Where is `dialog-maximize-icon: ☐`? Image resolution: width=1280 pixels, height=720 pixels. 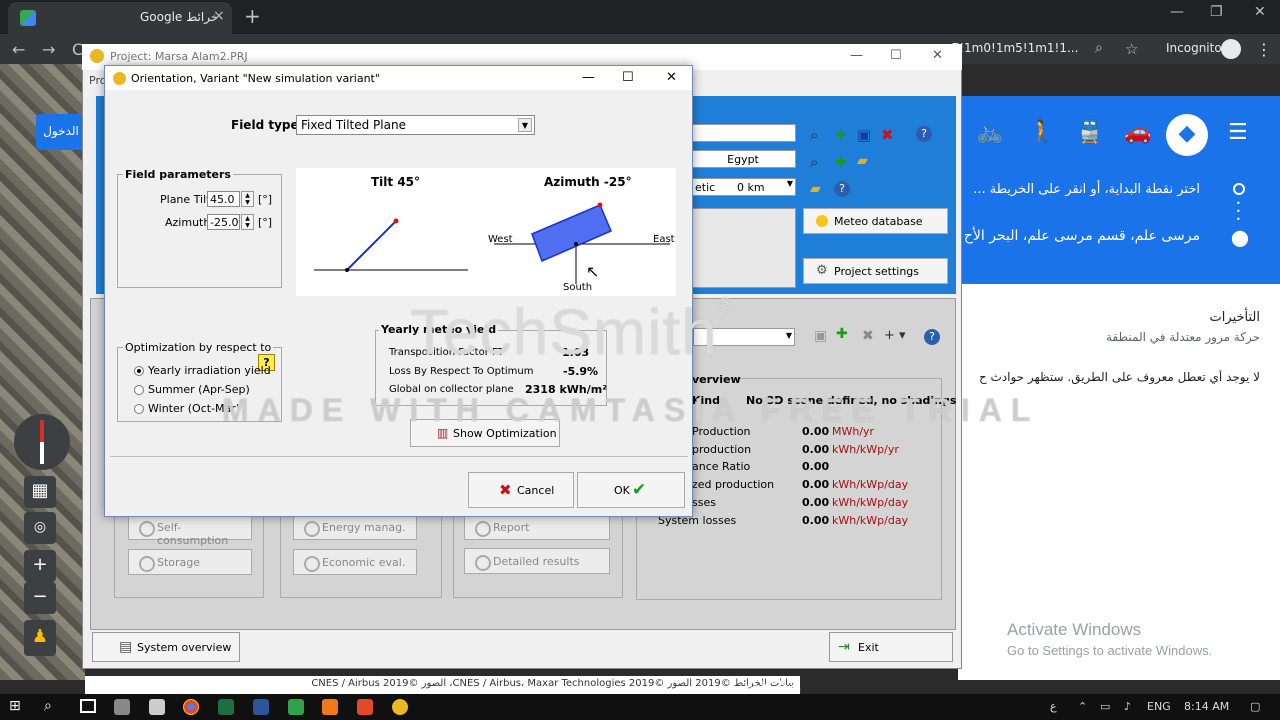 dialog-maximize-icon: ☐ is located at coordinates (628, 77).